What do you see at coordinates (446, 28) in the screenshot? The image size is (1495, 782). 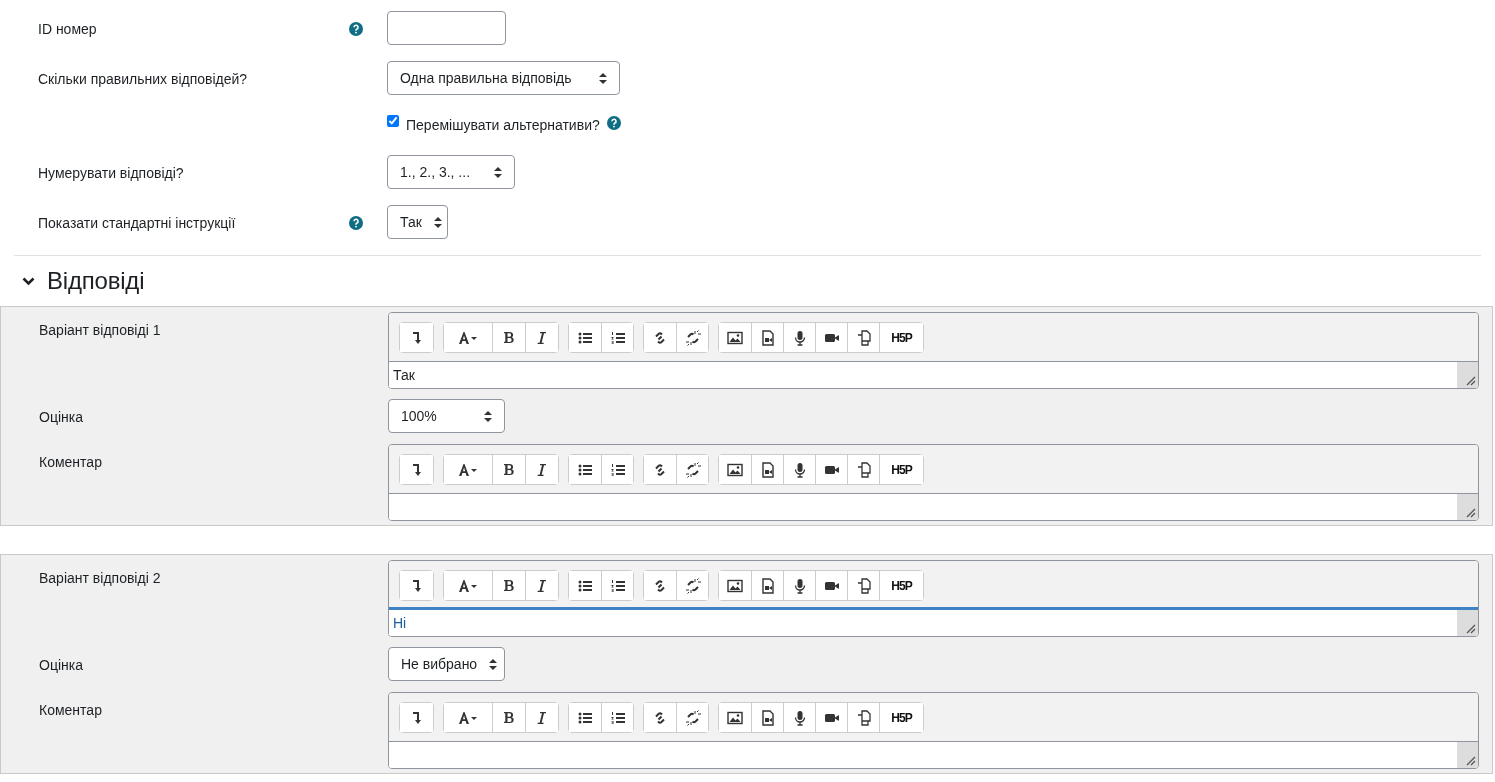 I see `text-field` at bounding box center [446, 28].